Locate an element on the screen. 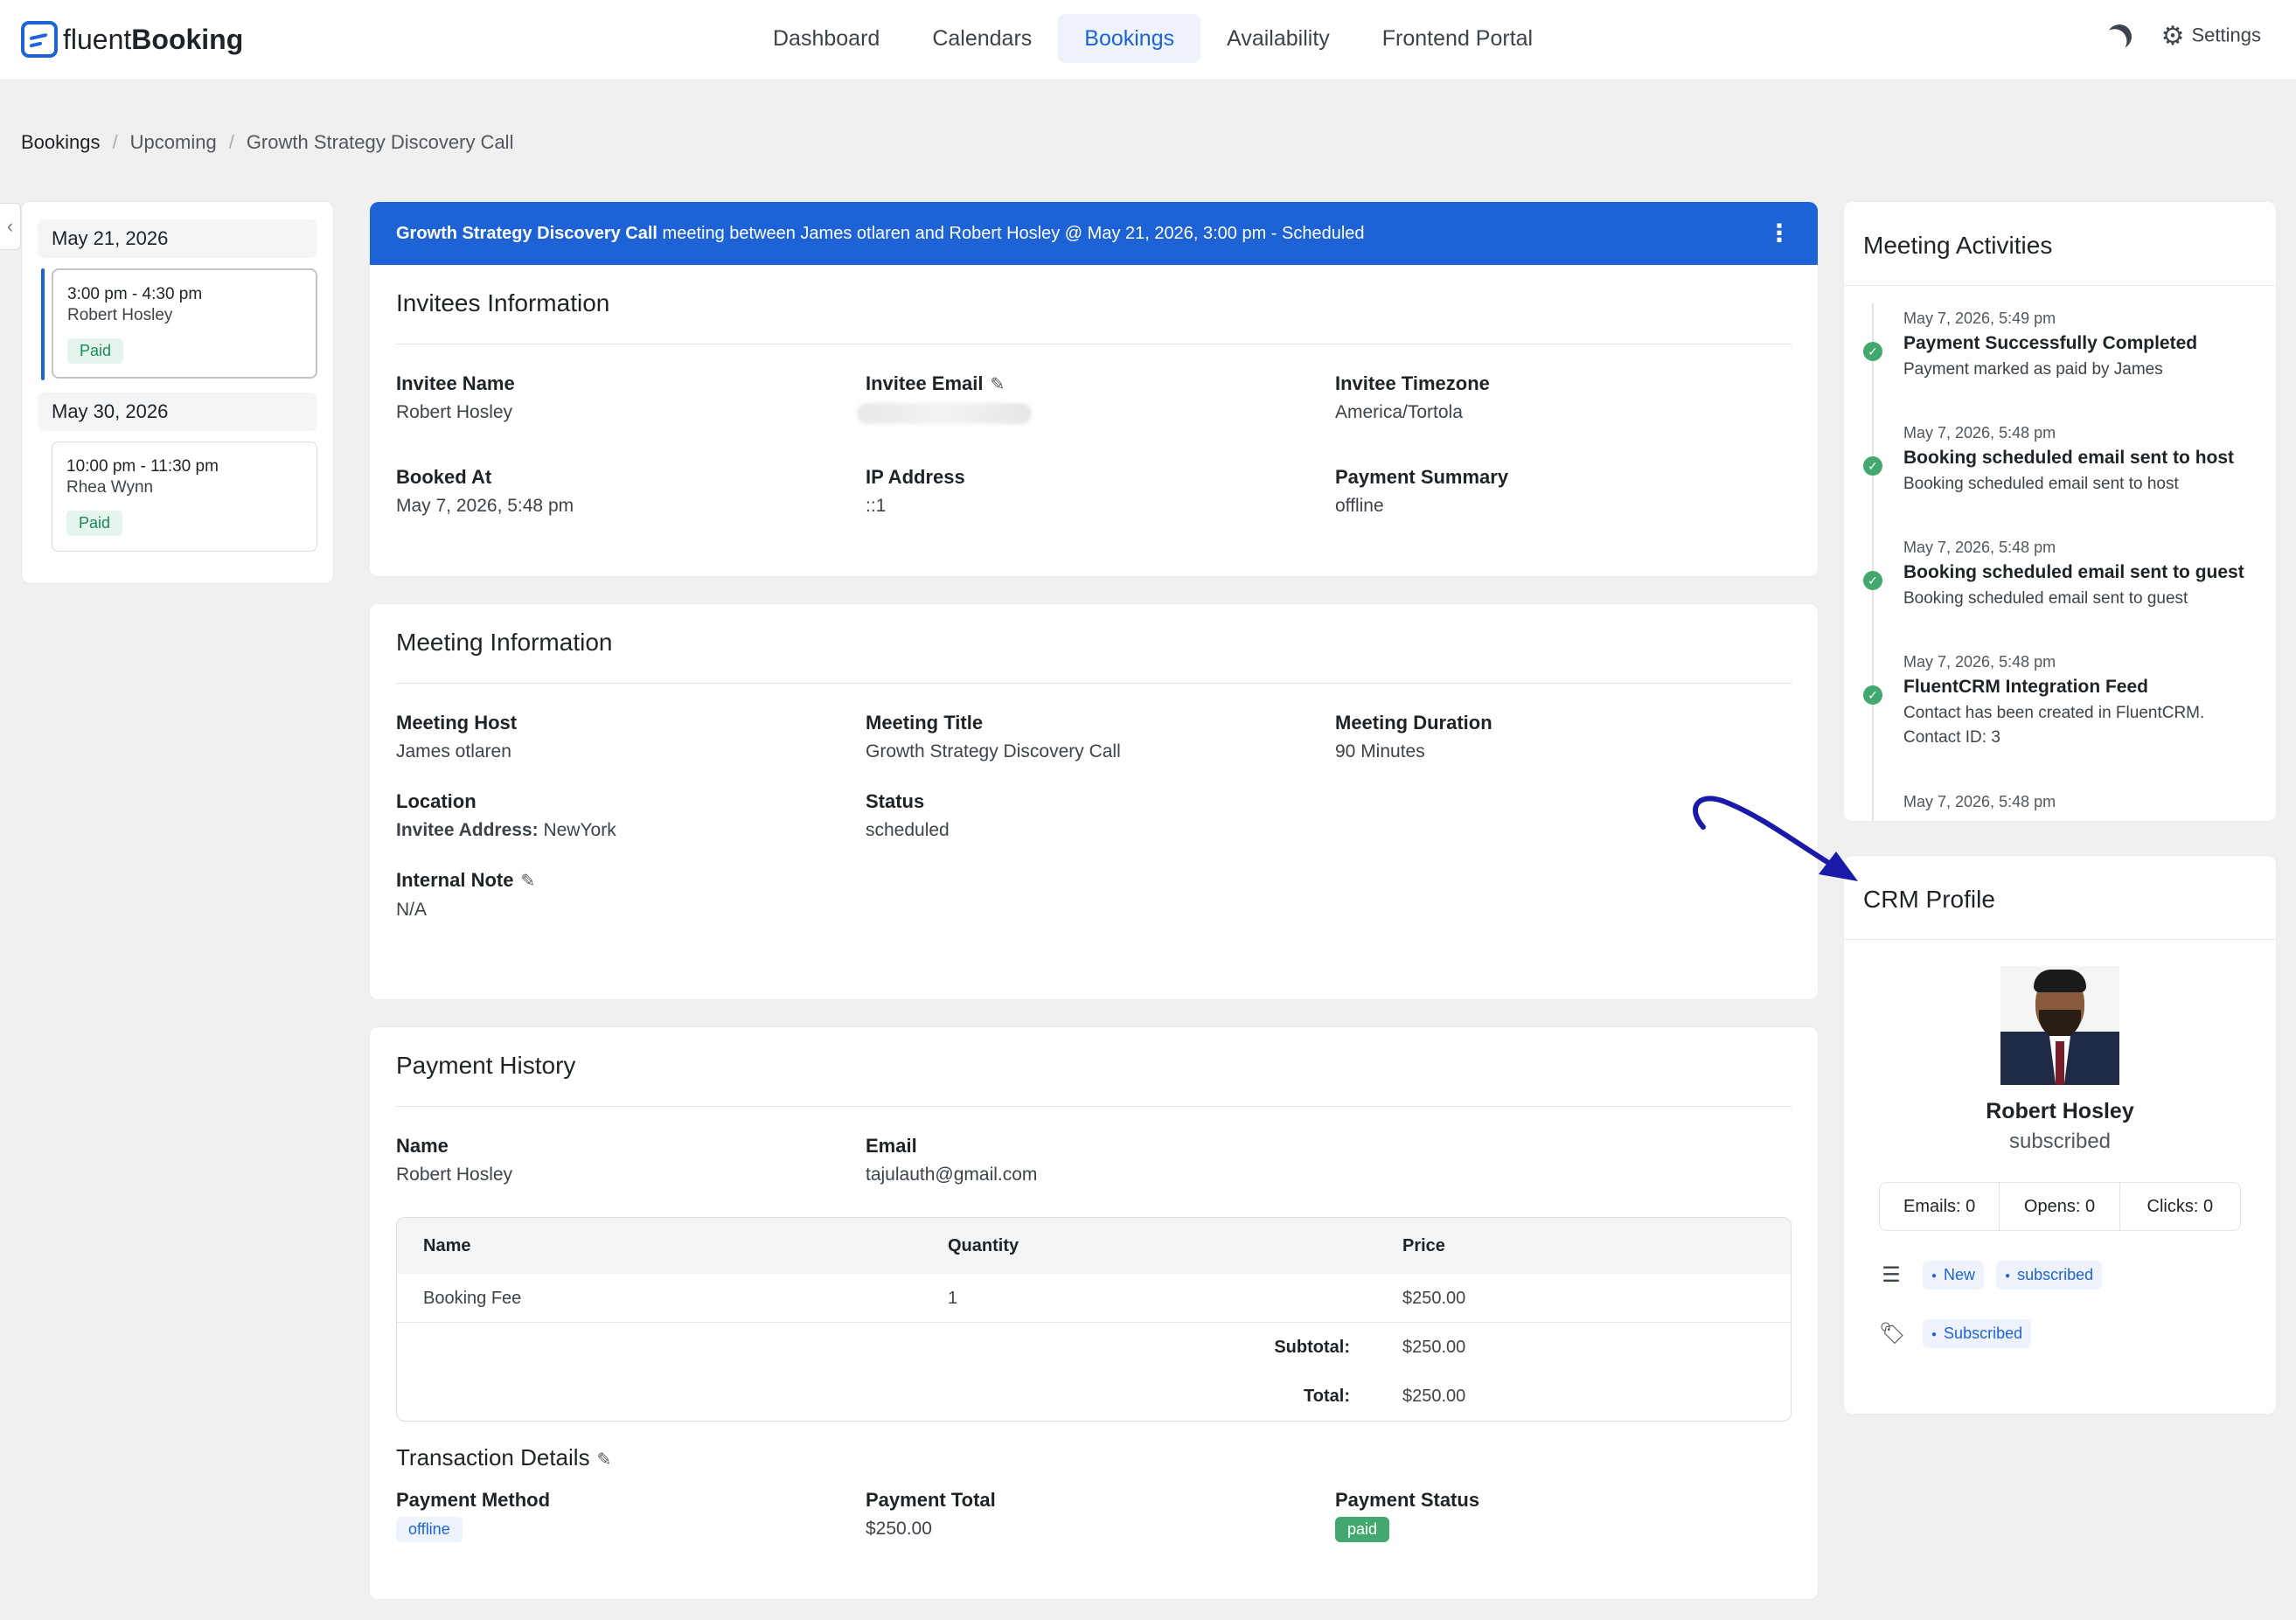  total-row: Total: $250.00 is located at coordinates (1094, 1396).